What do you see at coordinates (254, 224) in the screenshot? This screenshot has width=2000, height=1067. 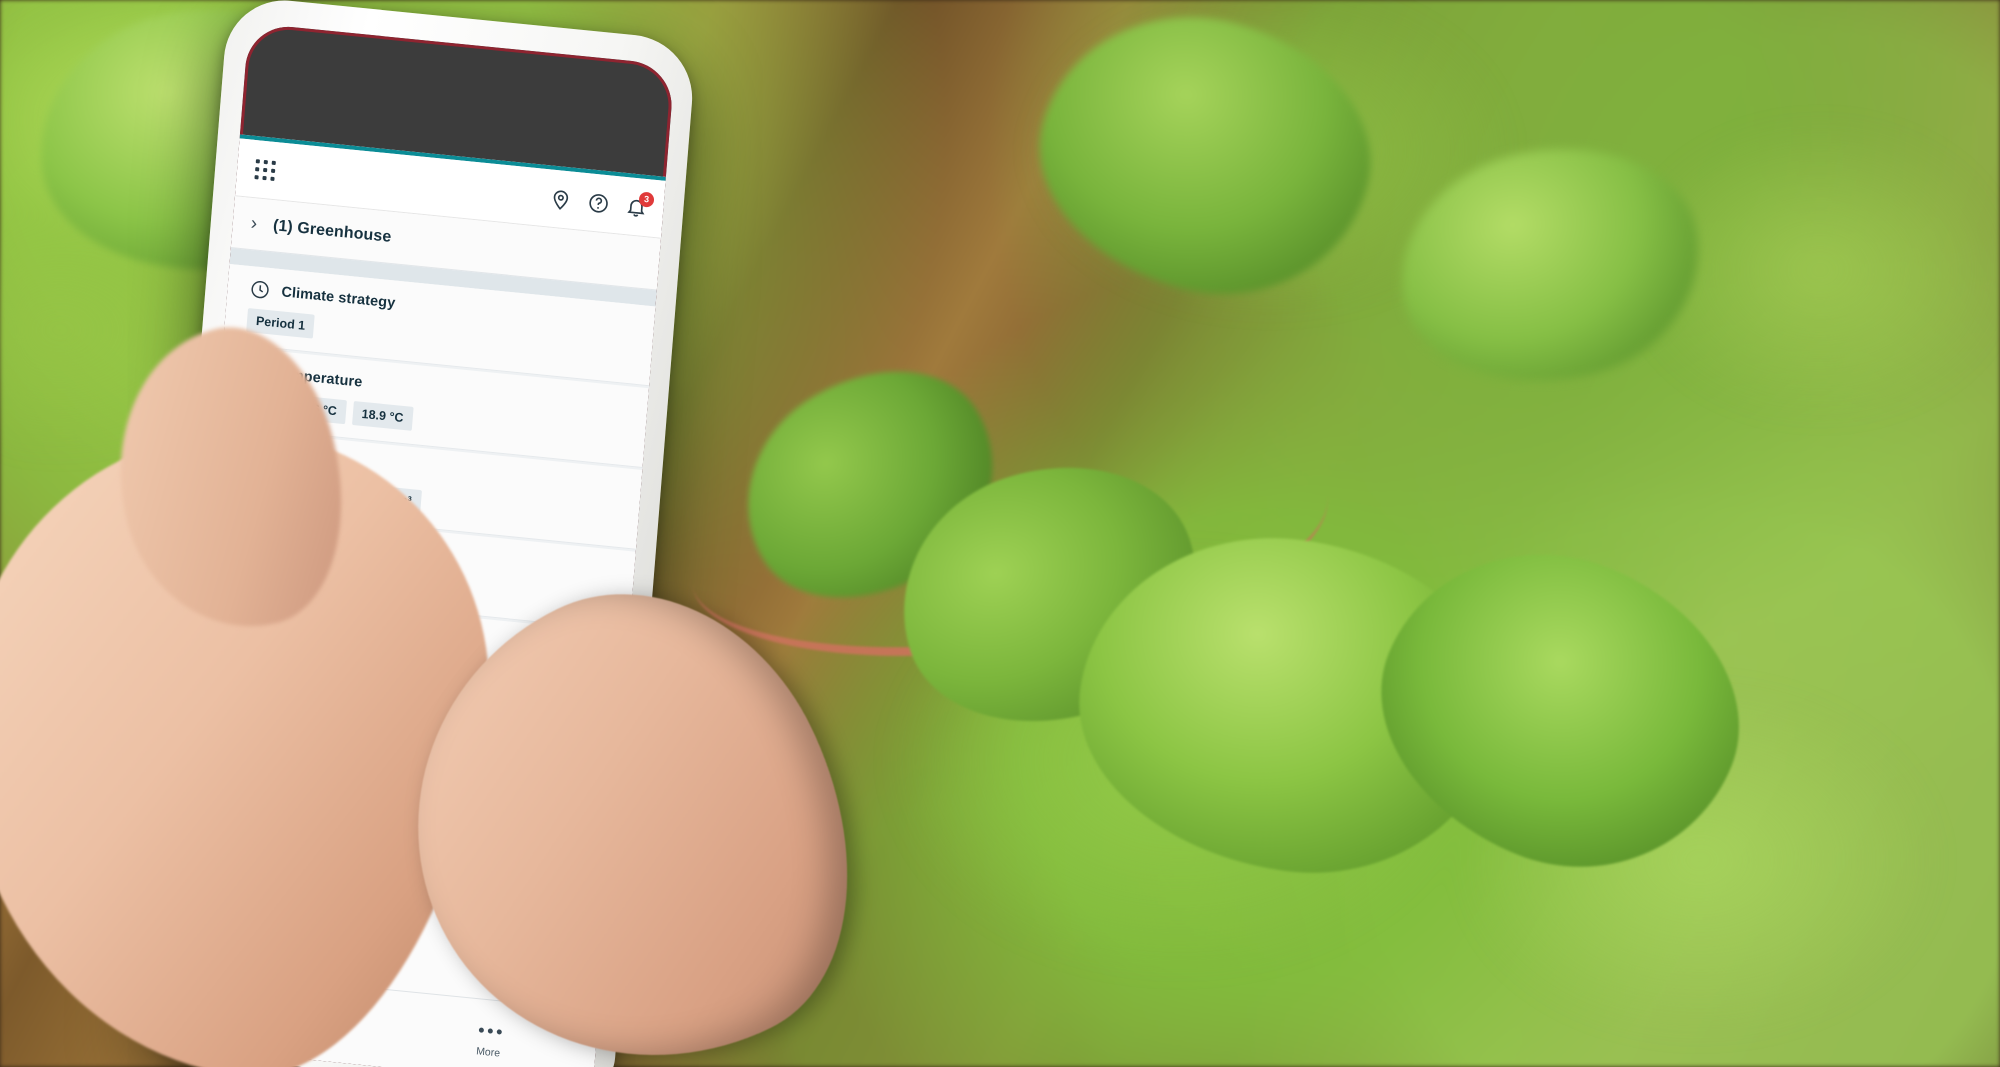 I see `chevron-right-icon: ›` at bounding box center [254, 224].